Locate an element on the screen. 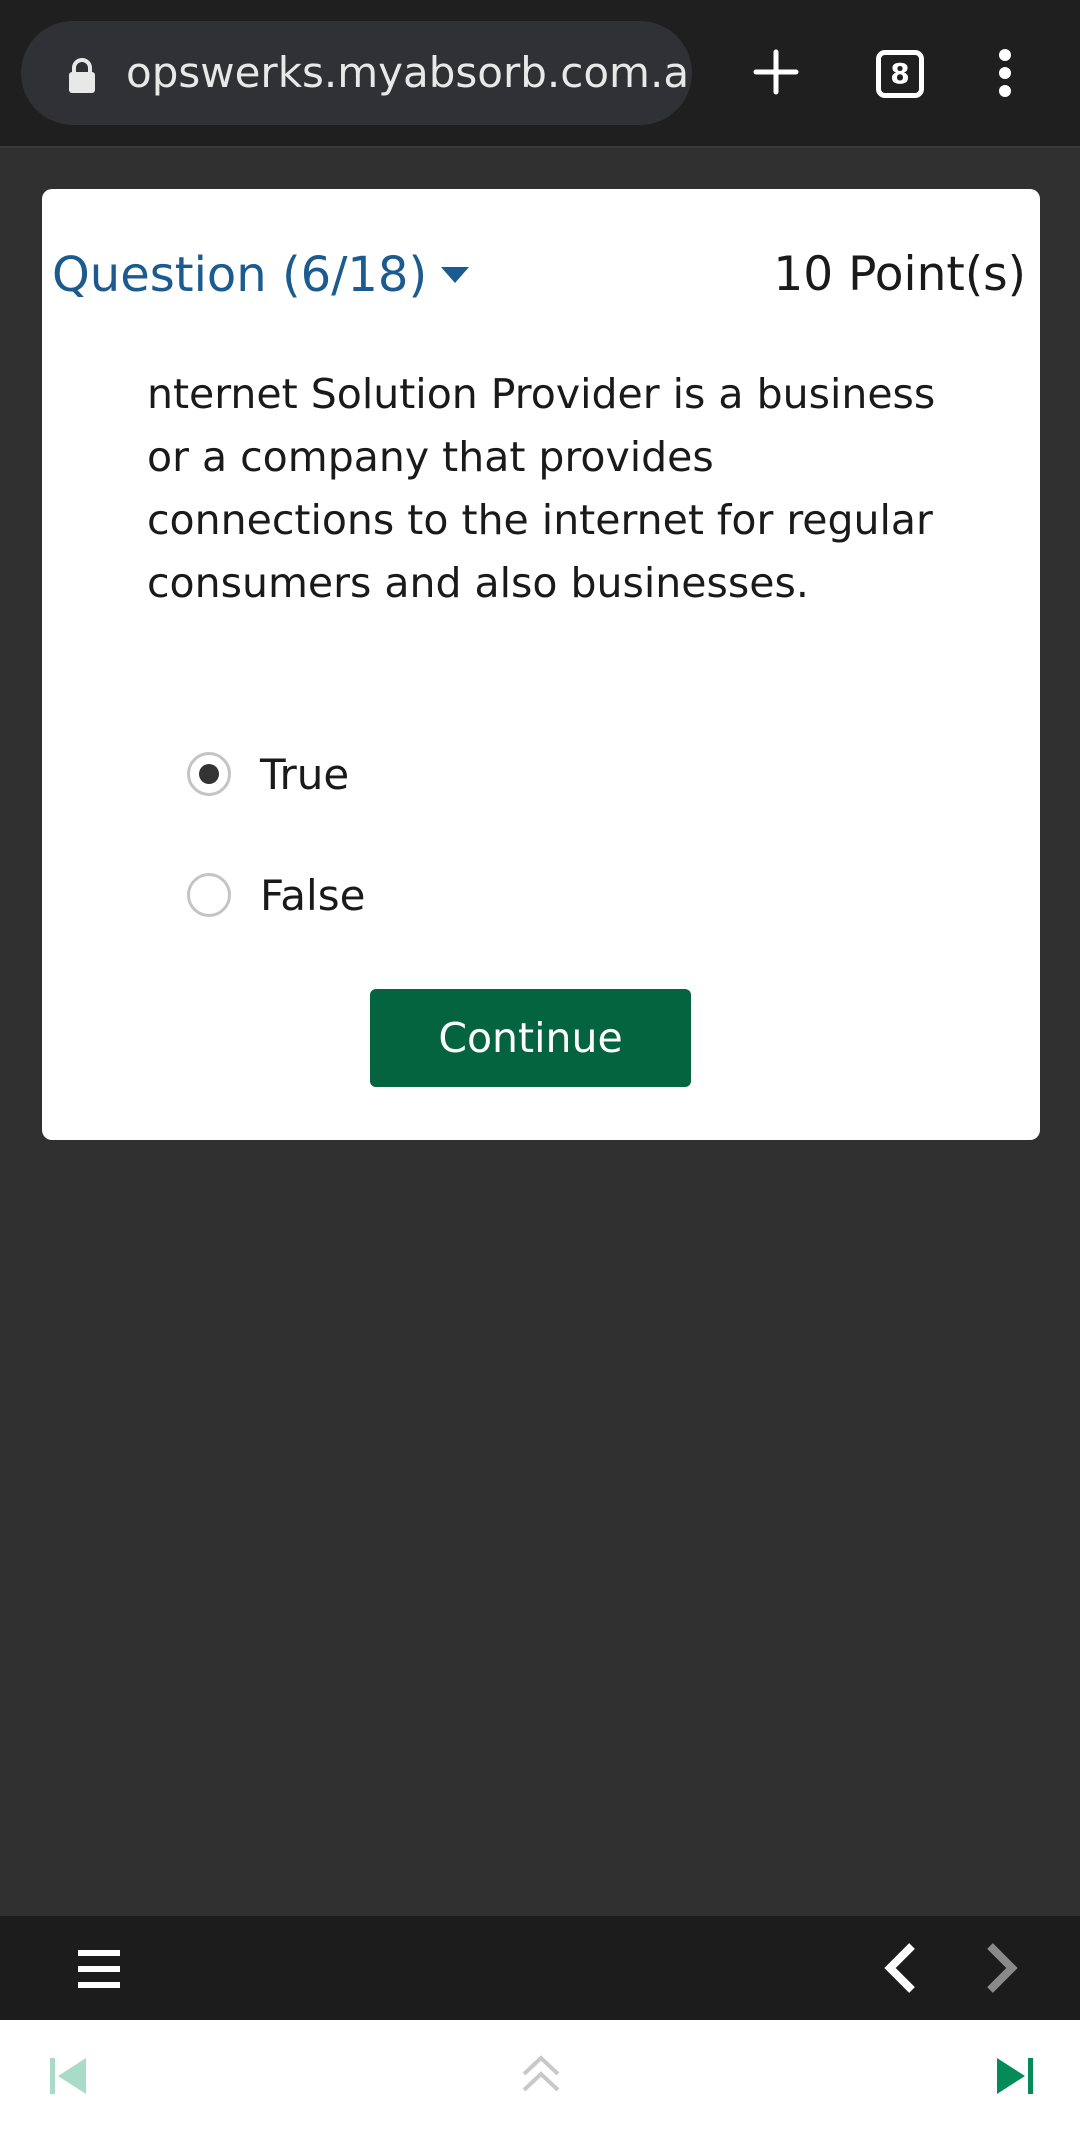  radio-true is located at coordinates (209, 774).